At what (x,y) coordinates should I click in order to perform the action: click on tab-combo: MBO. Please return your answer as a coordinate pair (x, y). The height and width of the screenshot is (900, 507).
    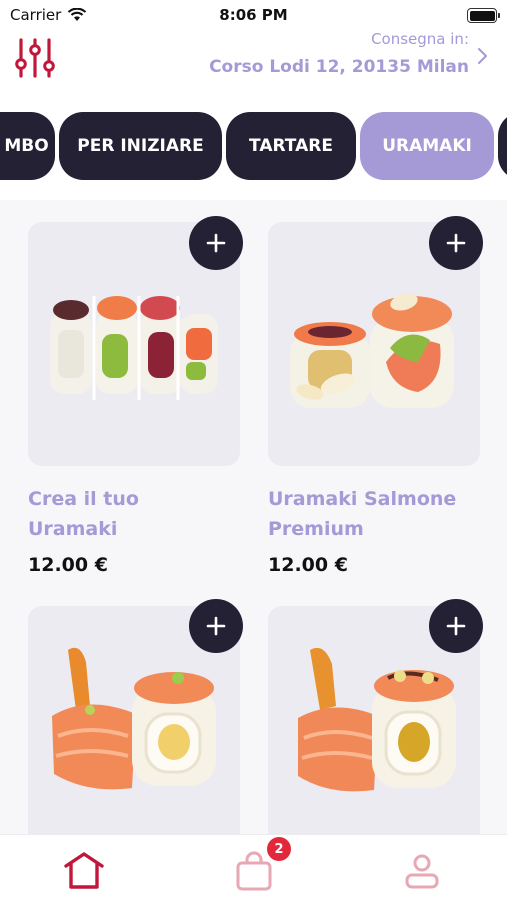
    Looking at the image, I should click on (27, 146).